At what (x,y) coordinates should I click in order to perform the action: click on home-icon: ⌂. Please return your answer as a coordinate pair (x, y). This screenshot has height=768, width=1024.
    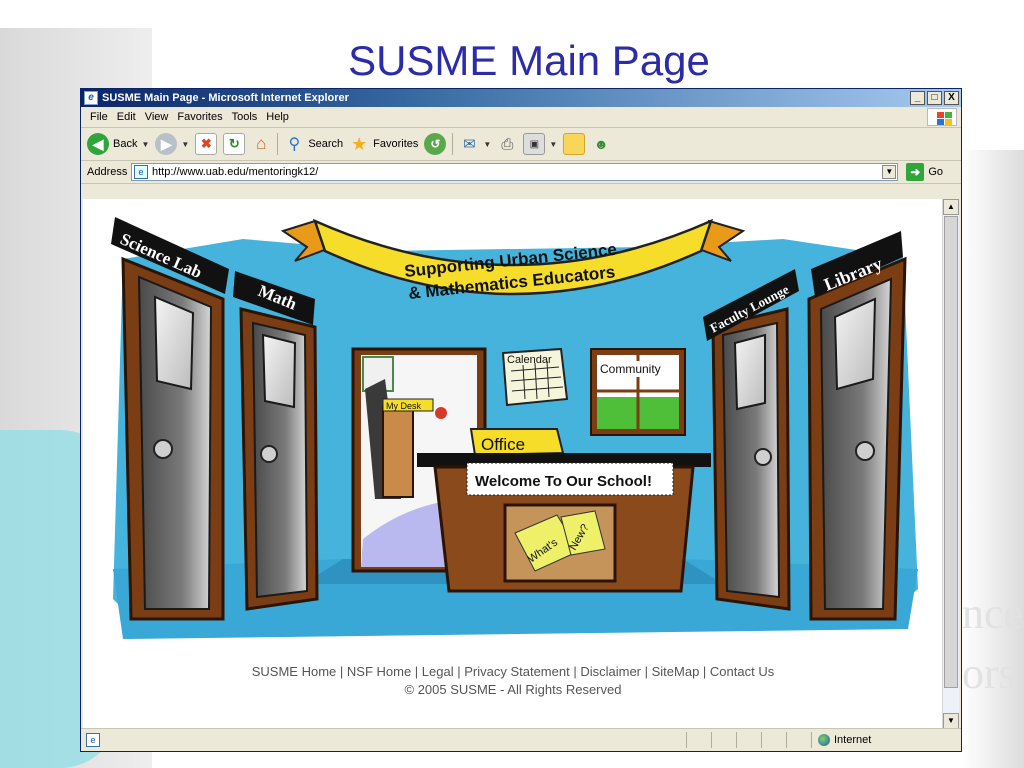
    Looking at the image, I should click on (261, 143).